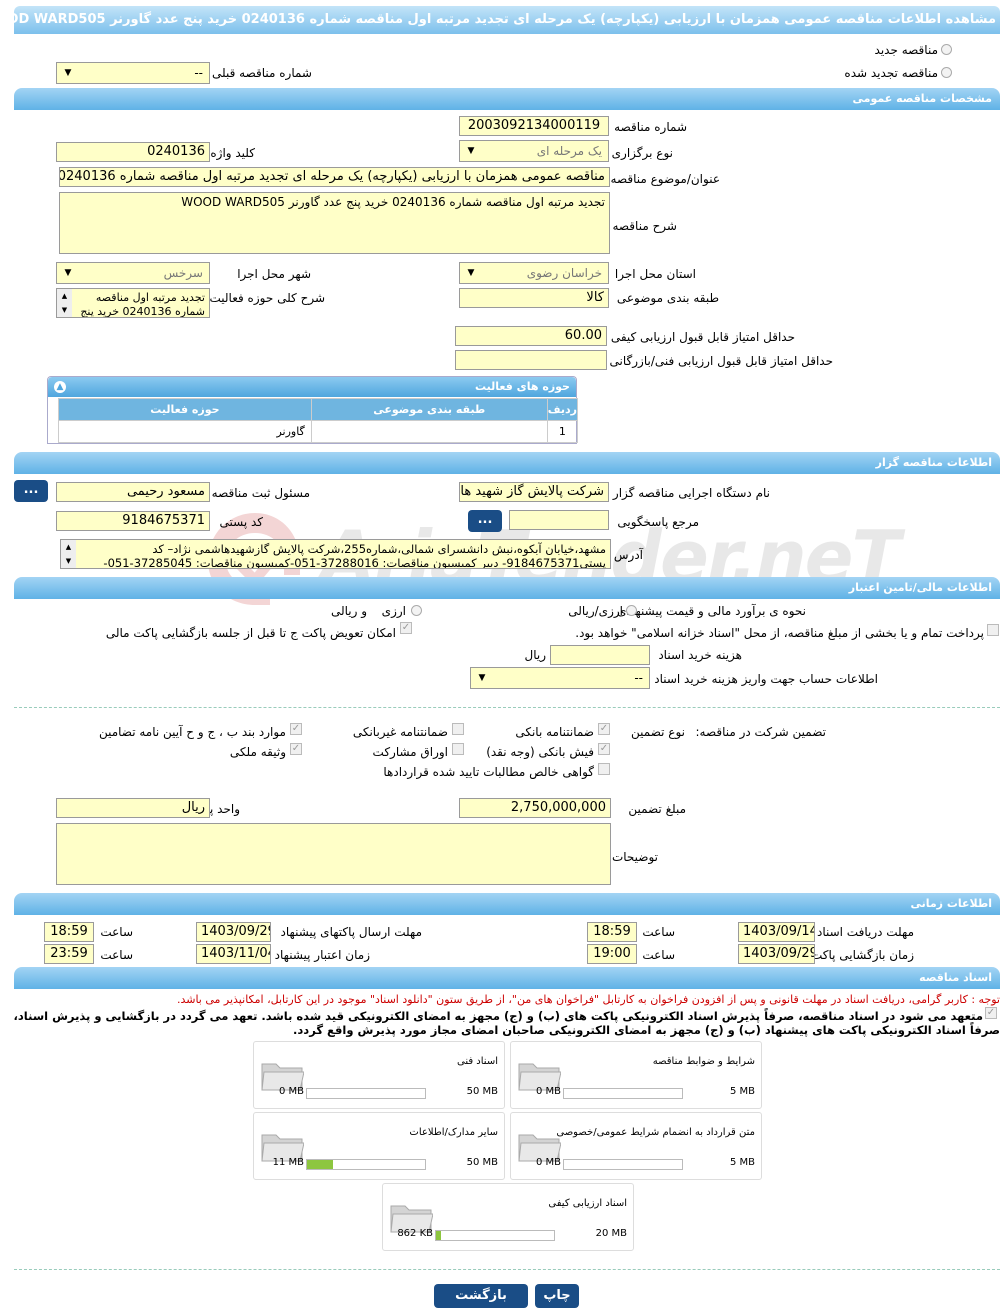  Describe the element at coordinates (477, 1061) in the screenshot. I see `doc-card-name: اسناد فنی` at that location.